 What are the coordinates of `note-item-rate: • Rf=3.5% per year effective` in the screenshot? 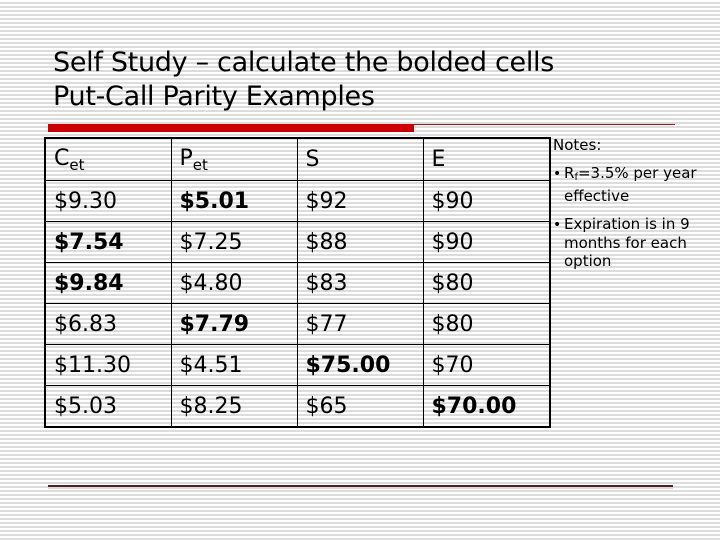 It's located at (635, 184).